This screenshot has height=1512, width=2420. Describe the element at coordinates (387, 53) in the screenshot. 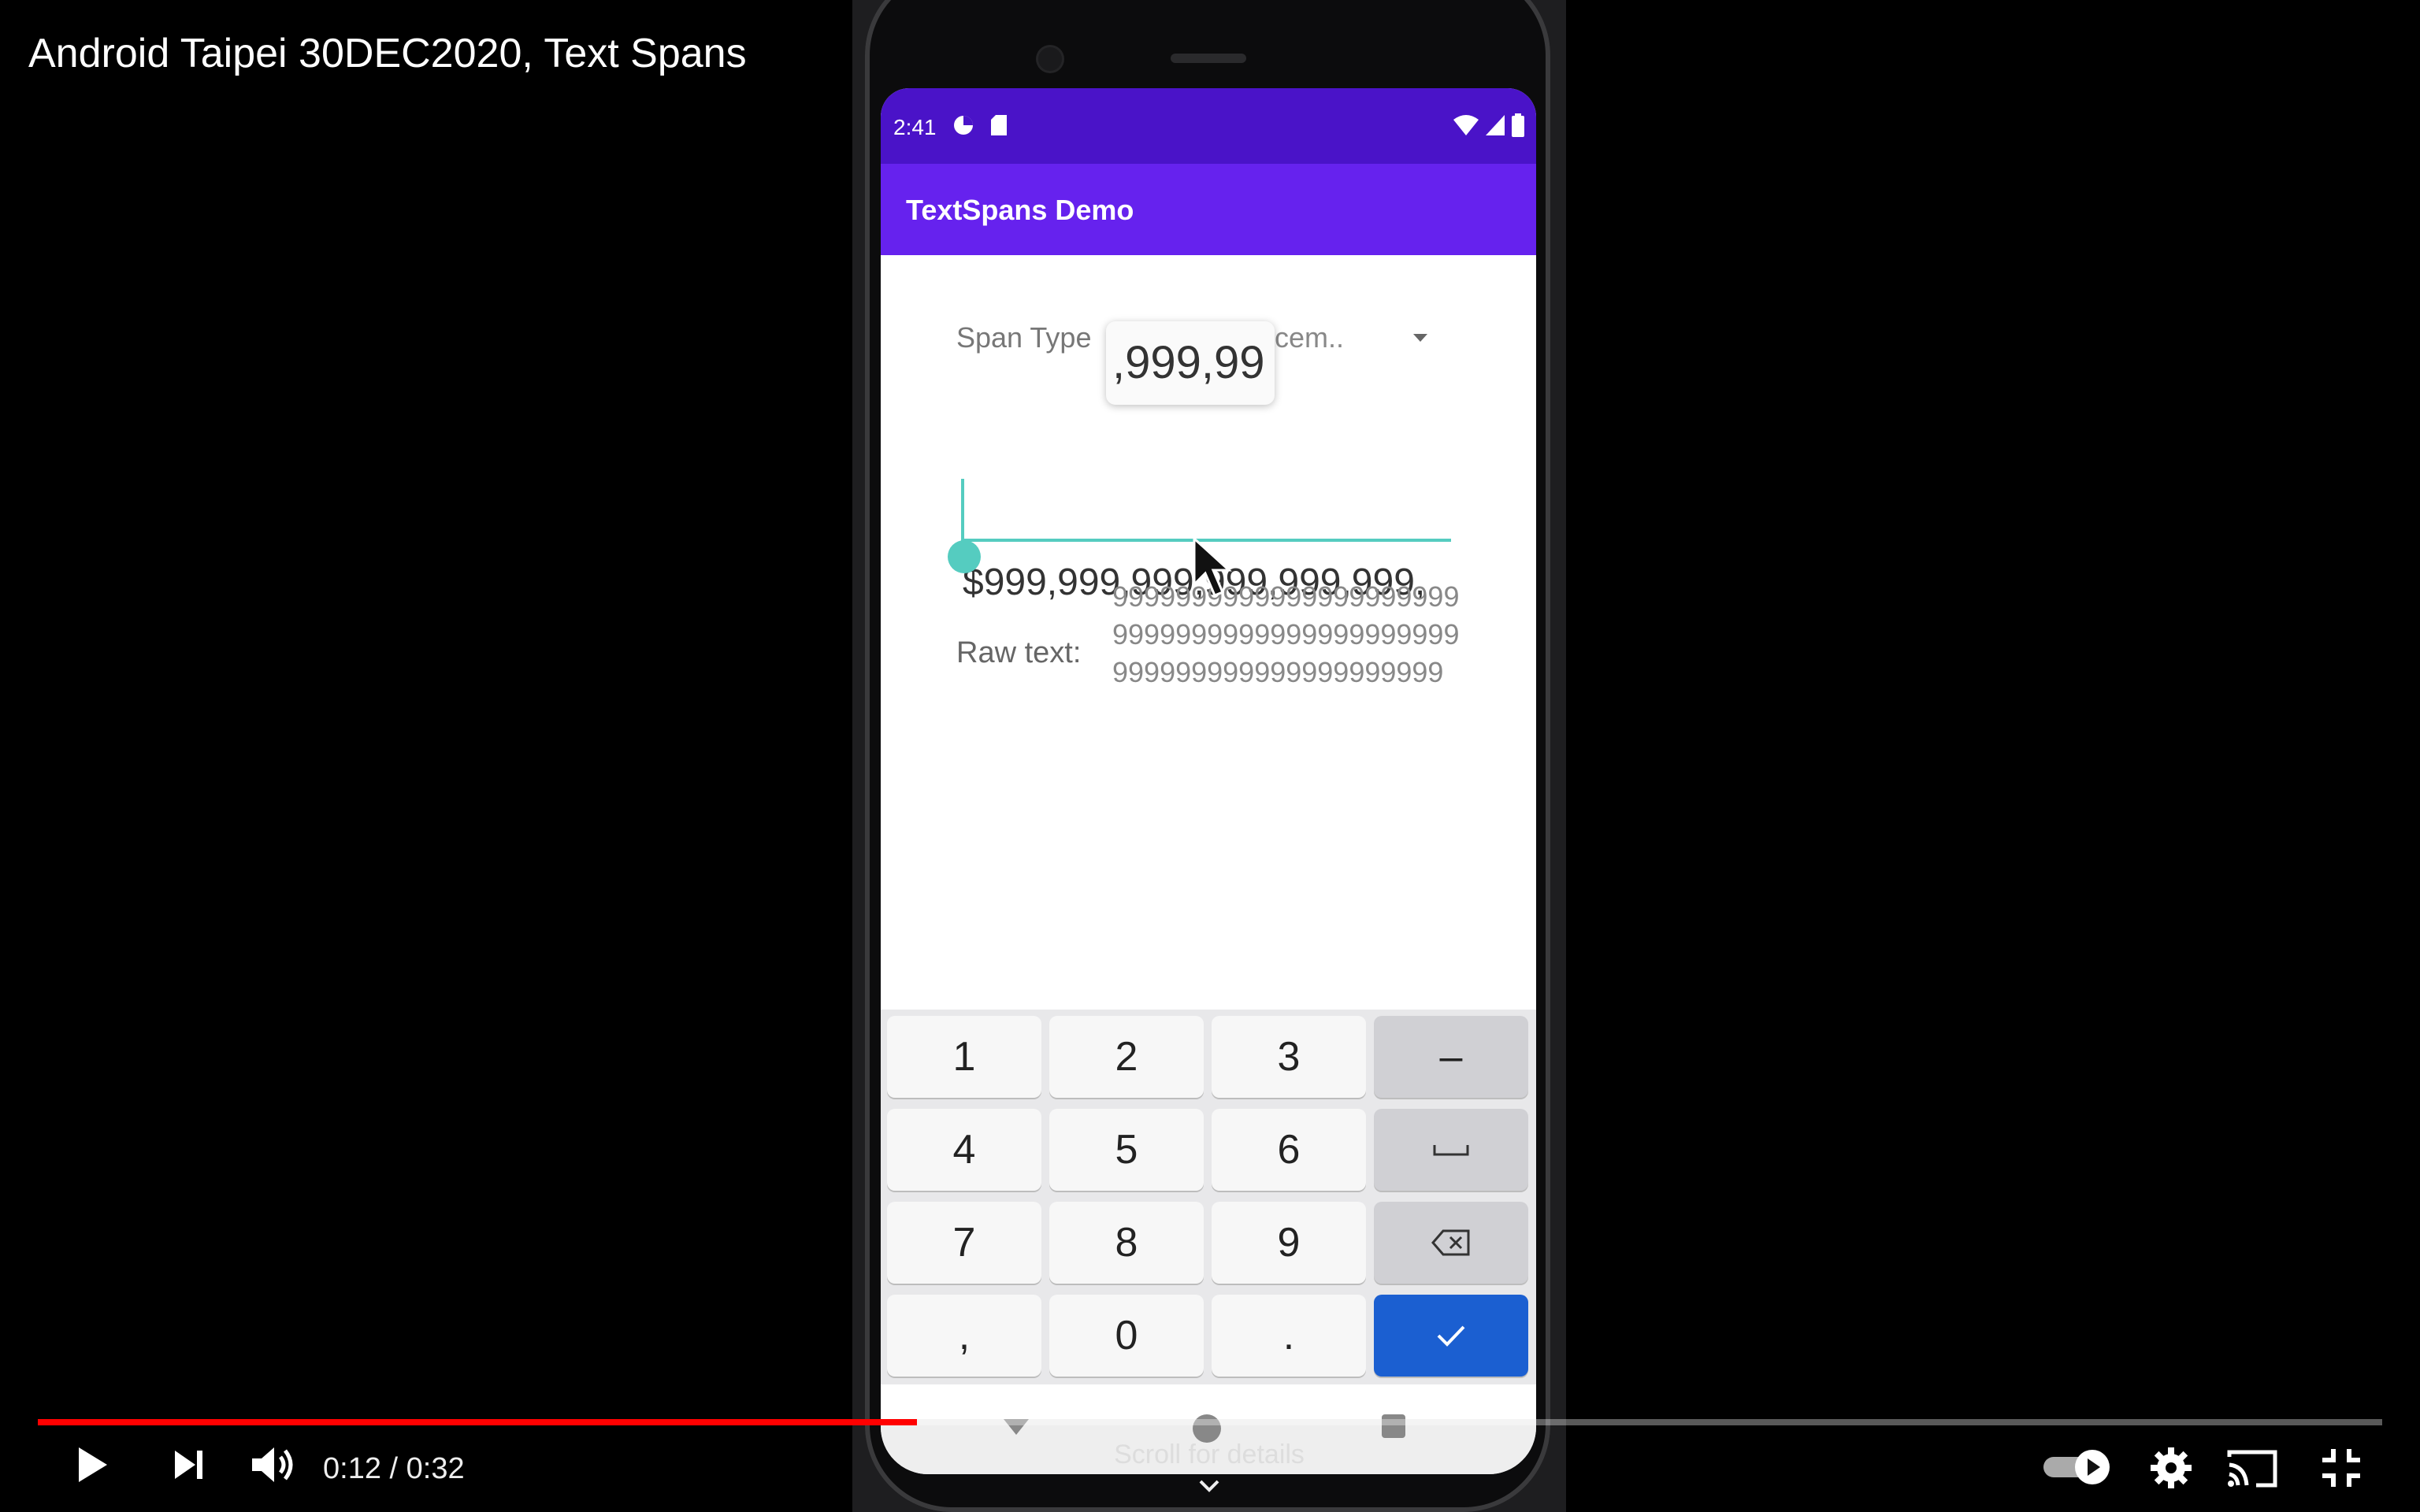

I see `video-title: Android Taipei 30DEC2020, Text Spans` at that location.